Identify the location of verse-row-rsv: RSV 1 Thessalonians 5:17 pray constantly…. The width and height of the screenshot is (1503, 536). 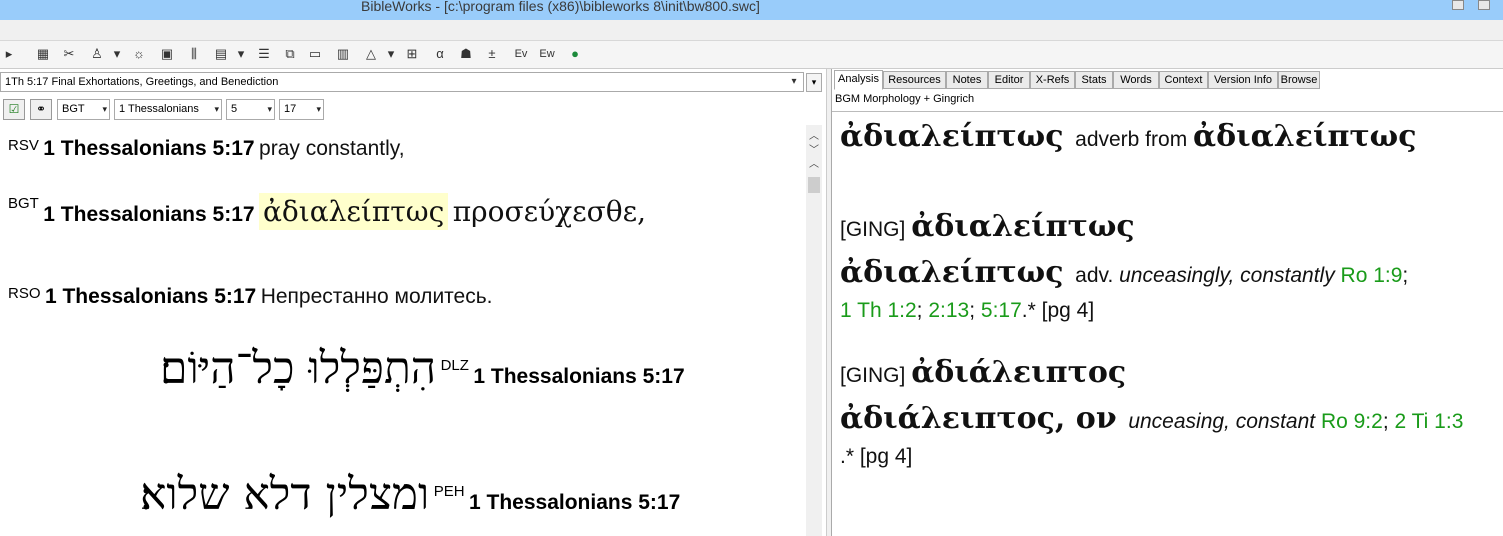
(206, 149).